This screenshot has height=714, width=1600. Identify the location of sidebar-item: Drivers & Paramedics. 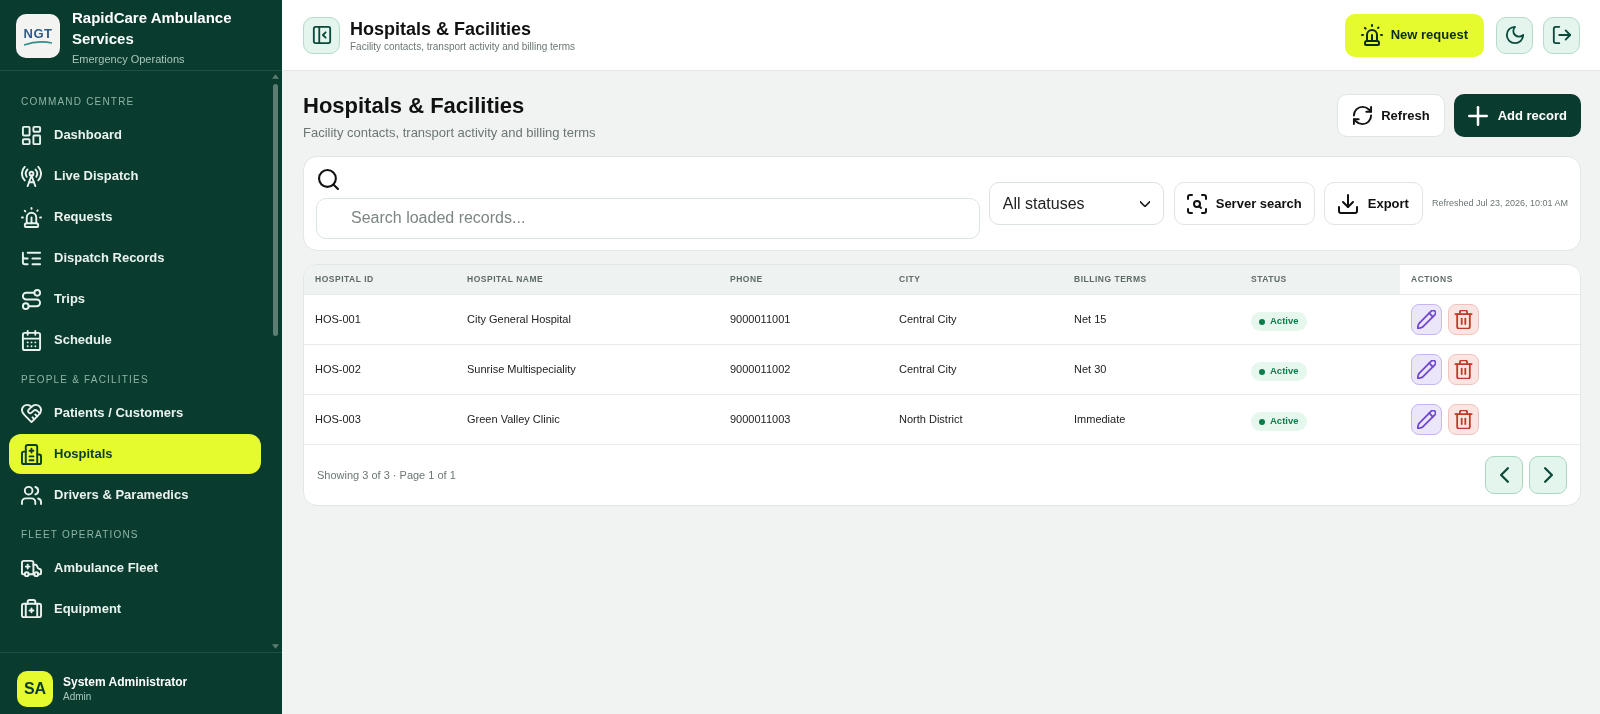
(135, 495).